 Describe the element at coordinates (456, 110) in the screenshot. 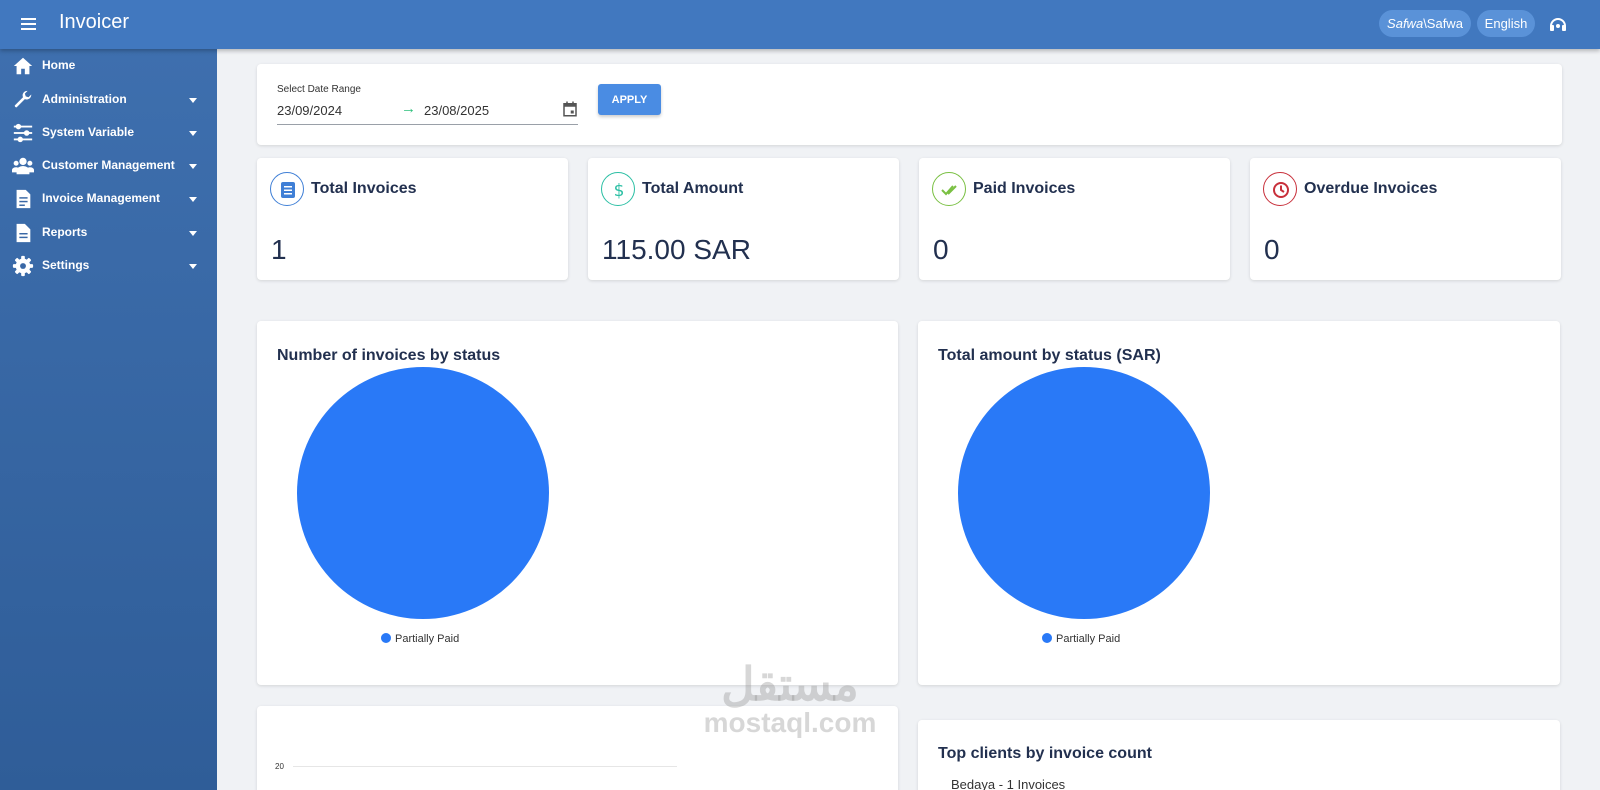

I see `end-date-input: 23/08/2025` at that location.